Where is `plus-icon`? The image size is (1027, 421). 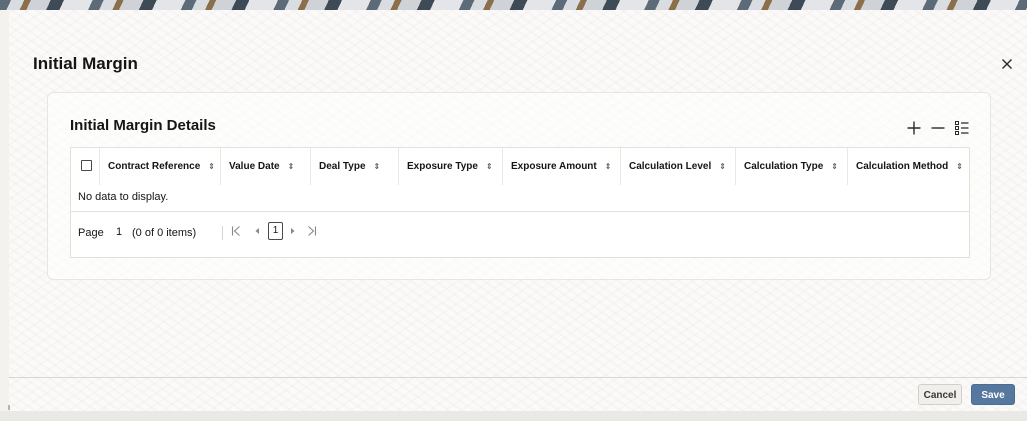 plus-icon is located at coordinates (914, 128).